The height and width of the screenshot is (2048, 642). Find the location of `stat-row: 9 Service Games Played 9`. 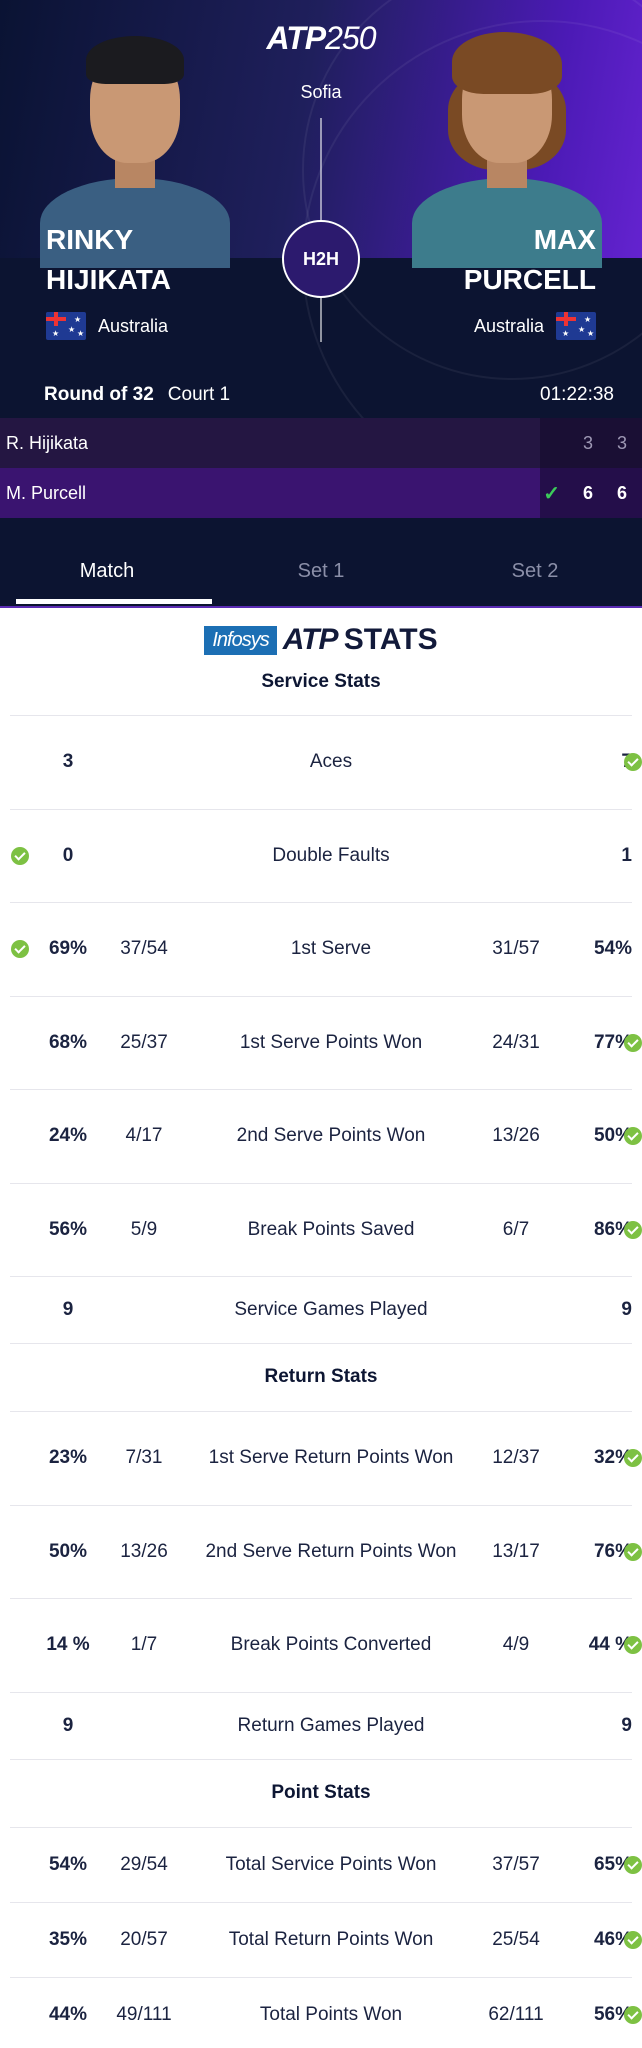

stat-row: 9 Service Games Played 9 is located at coordinates (321, 1310).